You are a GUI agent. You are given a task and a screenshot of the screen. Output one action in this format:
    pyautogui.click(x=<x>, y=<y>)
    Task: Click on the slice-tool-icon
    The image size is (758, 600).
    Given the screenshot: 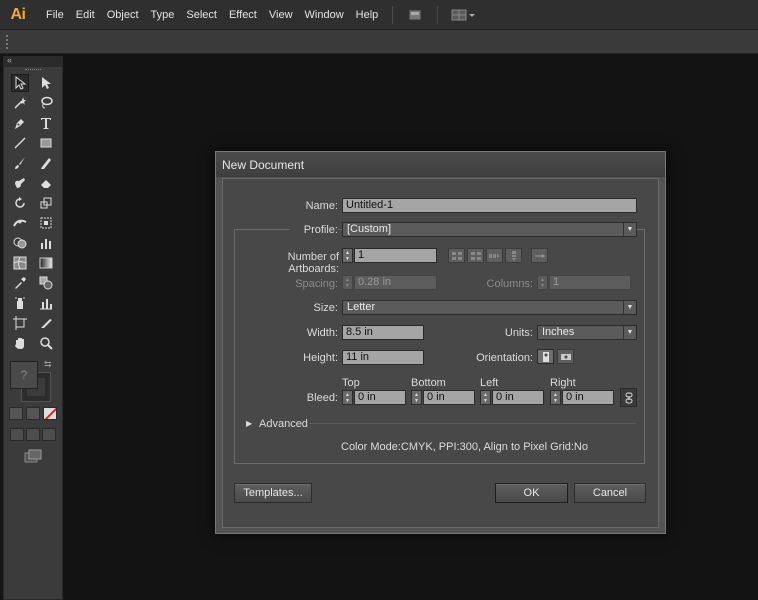 What is the action you would take?
    pyautogui.click(x=46, y=323)
    